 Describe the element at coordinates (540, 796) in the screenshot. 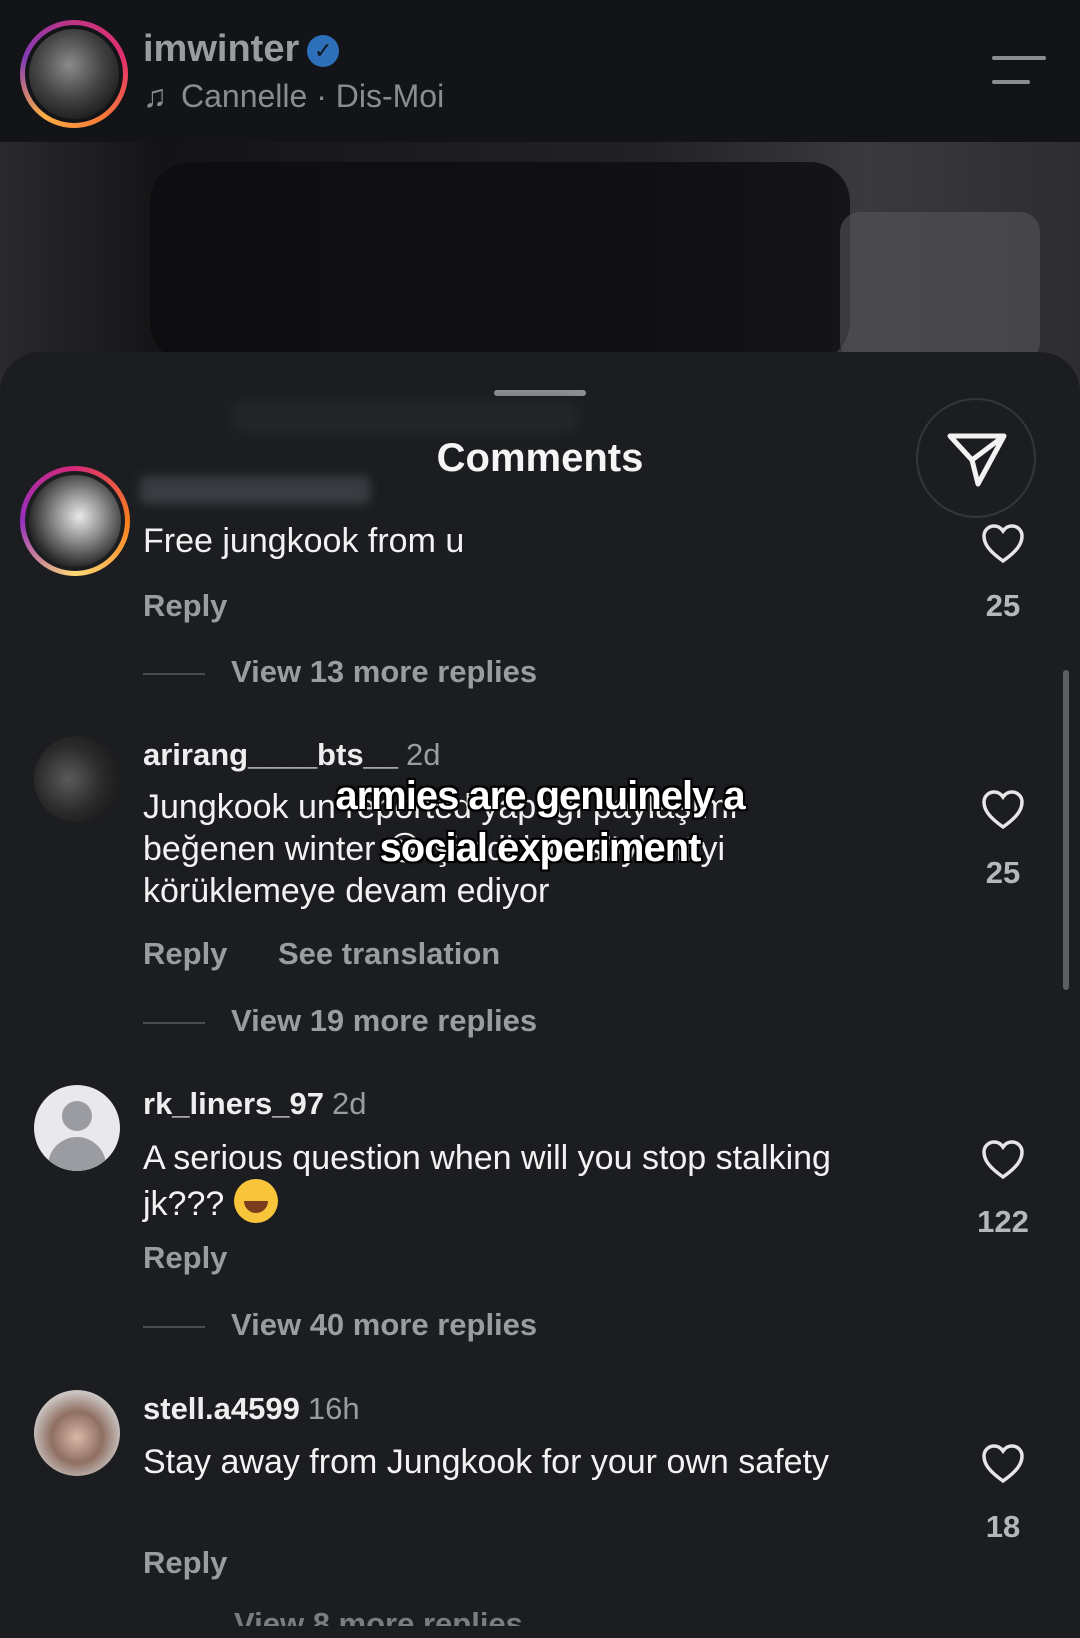

I see `caption-line-1: armies are genuinely a` at that location.